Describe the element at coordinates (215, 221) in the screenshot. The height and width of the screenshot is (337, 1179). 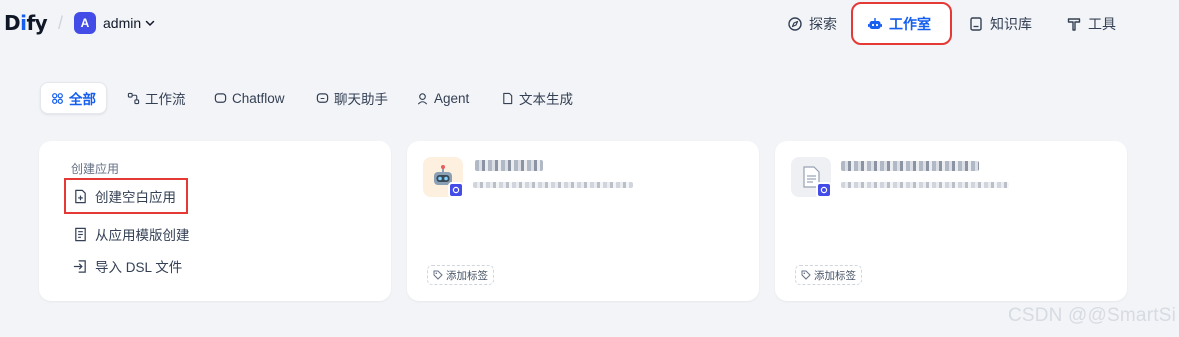
I see `create-app-card: 创建应用 创建空白应用 从应用模版创建 导入 DSL 文件` at that location.